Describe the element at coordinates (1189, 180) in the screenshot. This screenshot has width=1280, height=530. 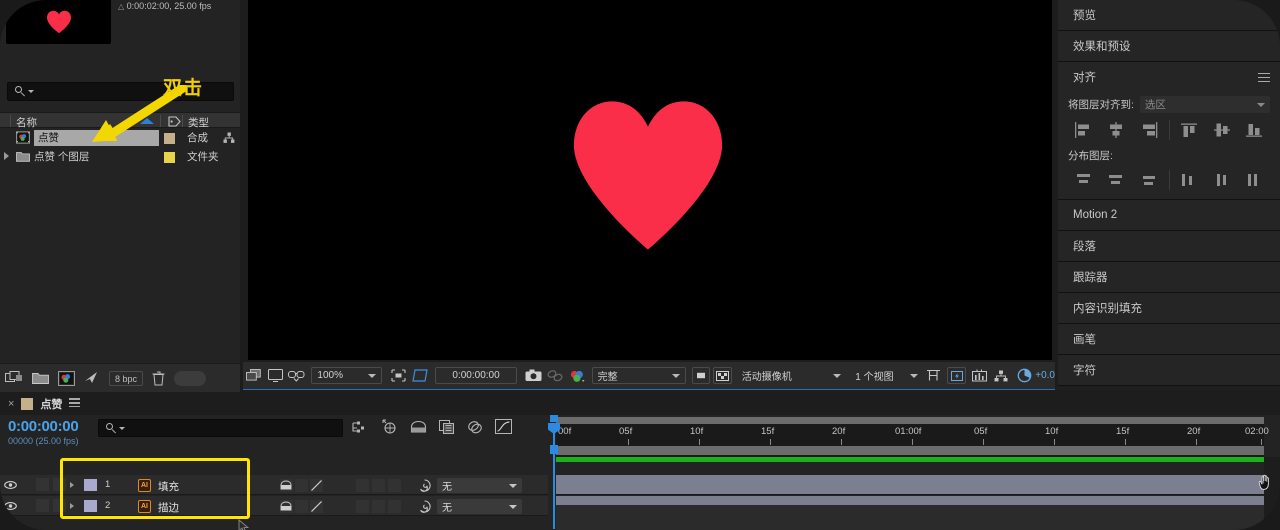
I see `distribute-left-button` at that location.